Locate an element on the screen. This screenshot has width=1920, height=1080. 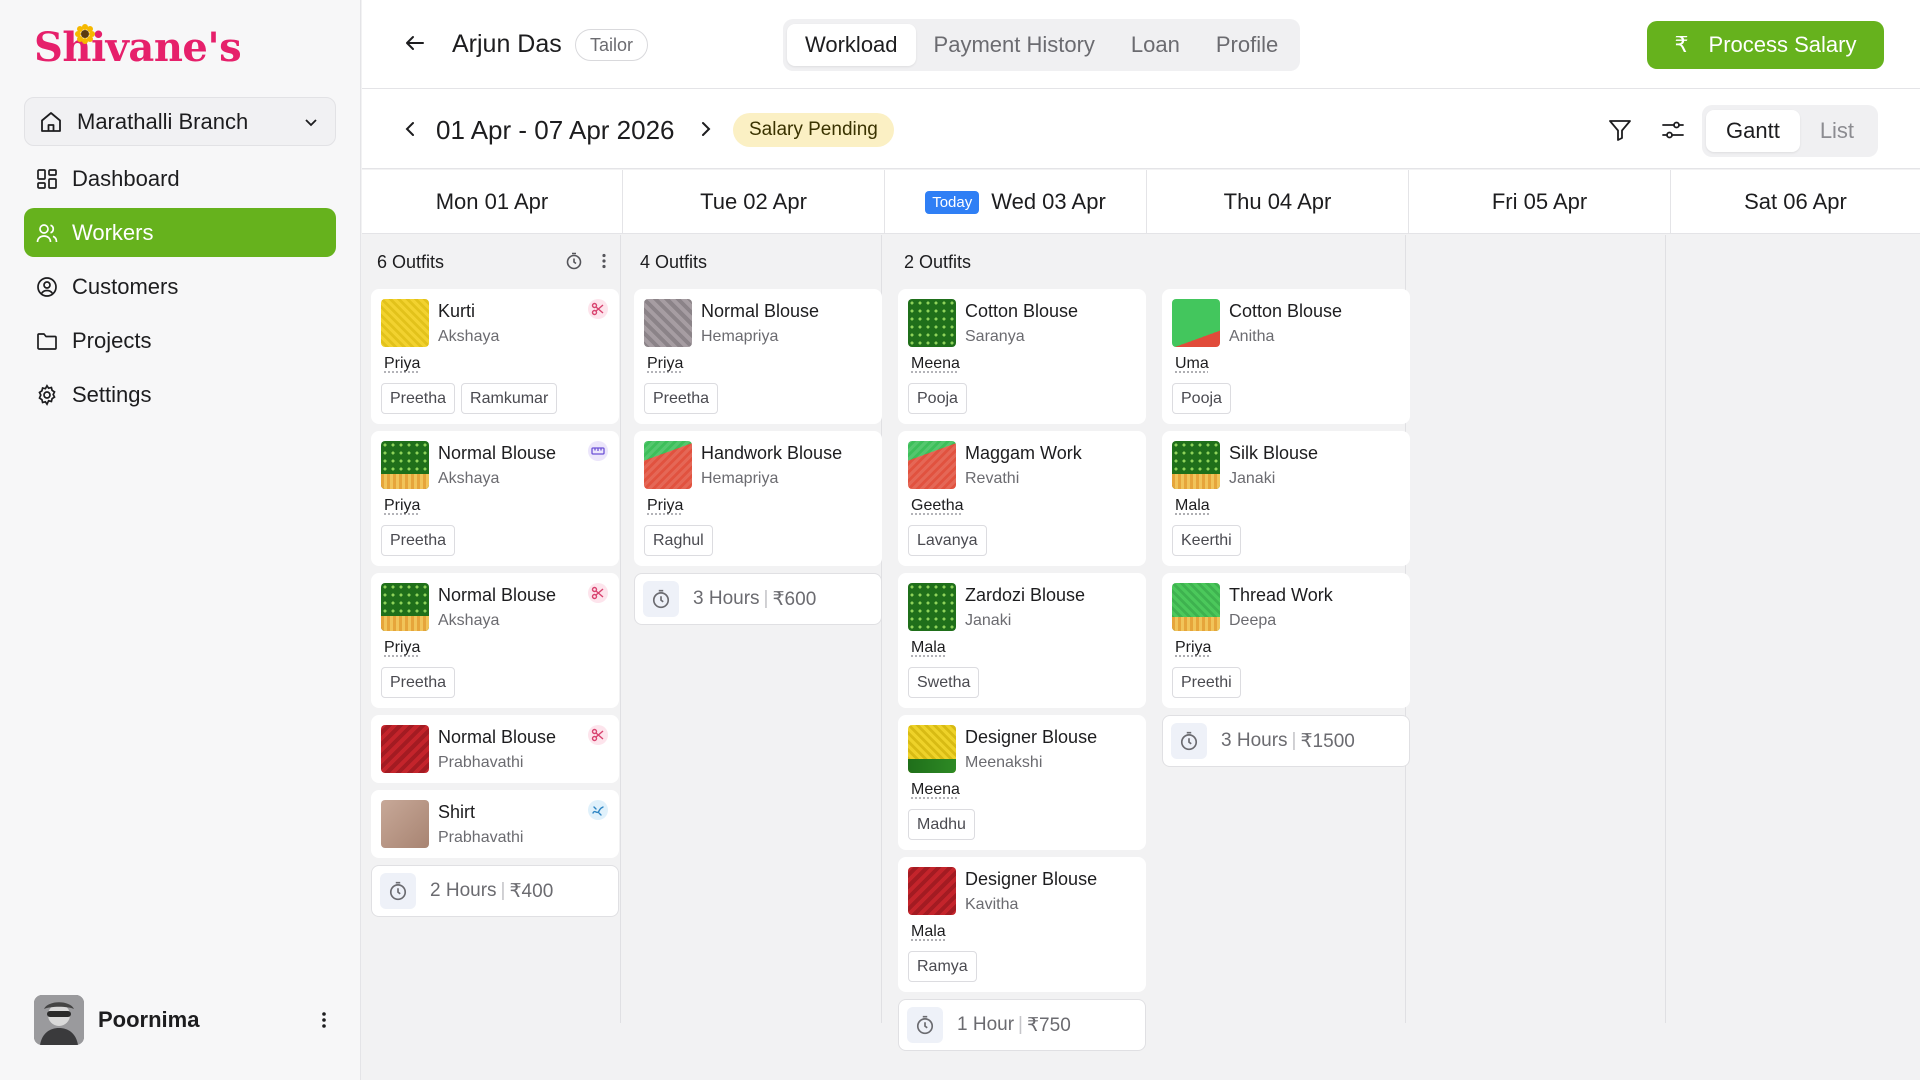
chevron-right-icon is located at coordinates (706, 129).